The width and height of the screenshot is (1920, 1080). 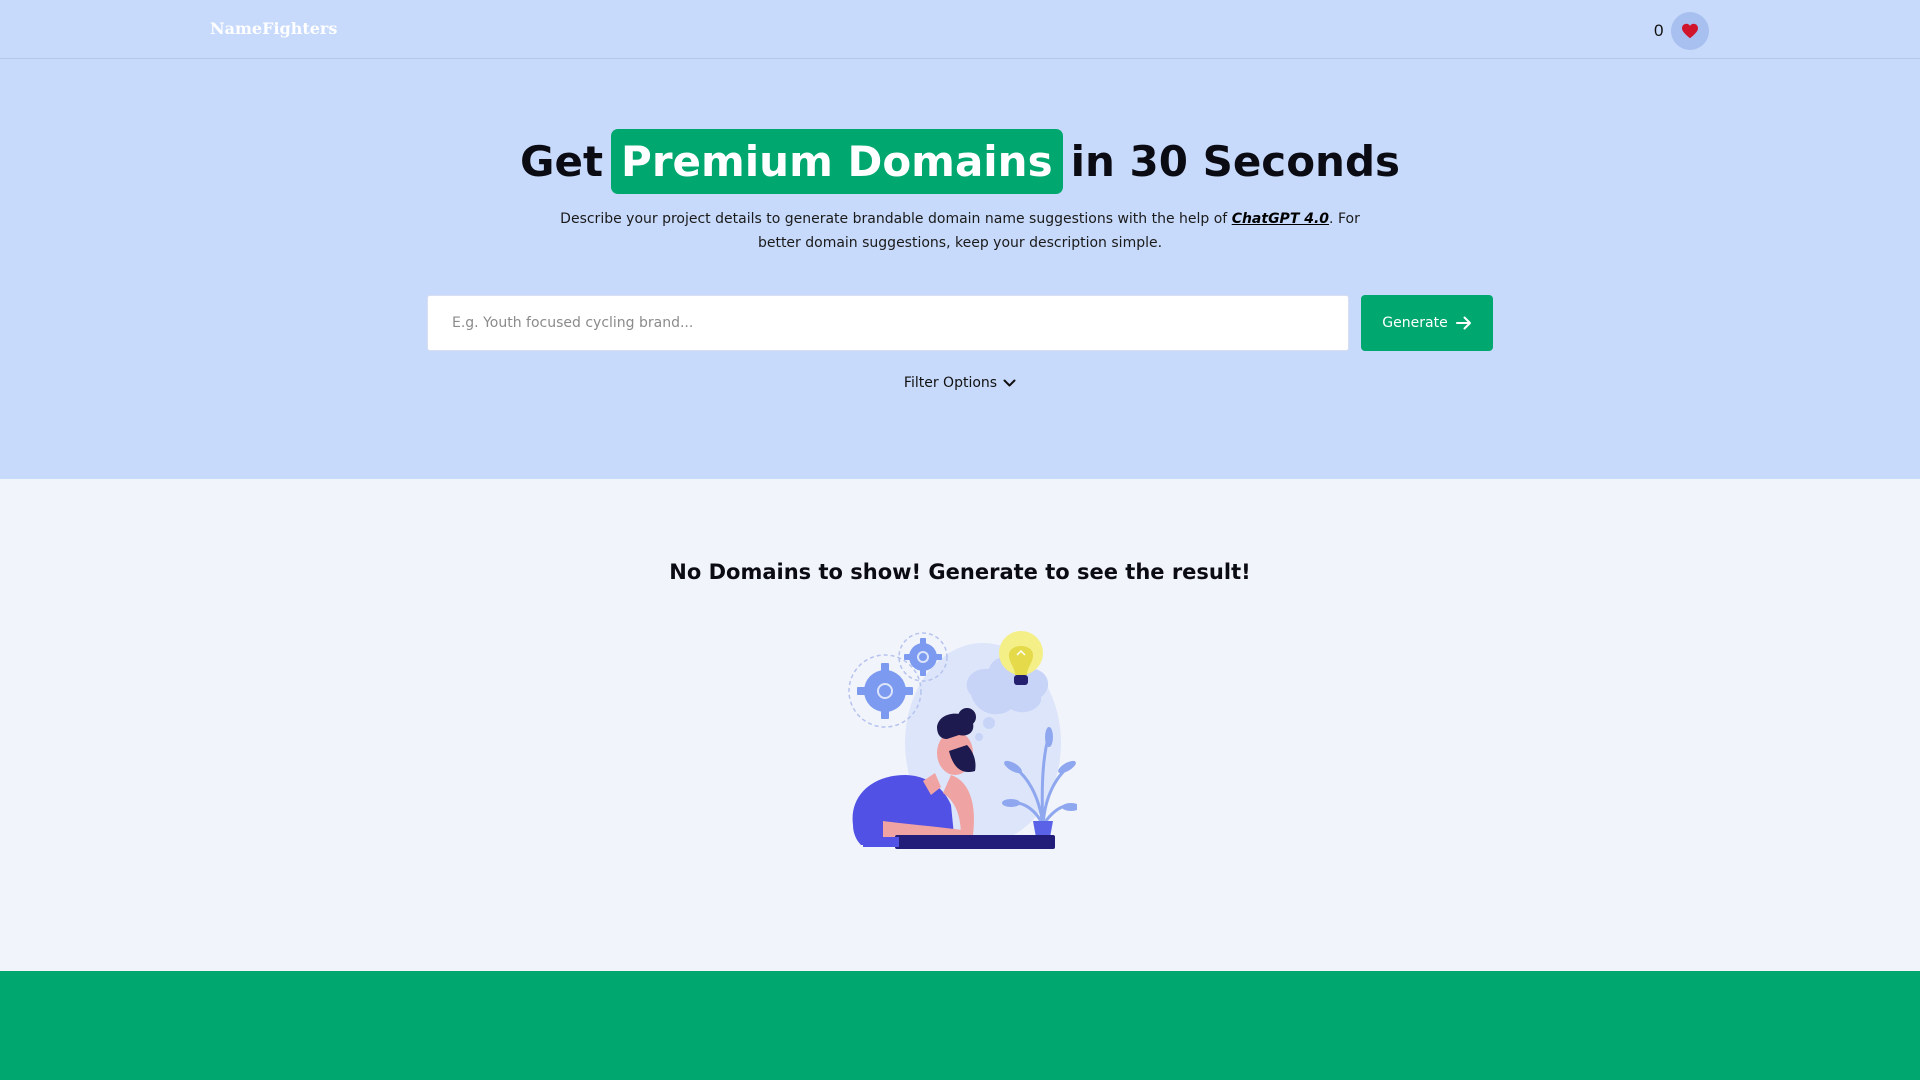 What do you see at coordinates (1415, 323) in the screenshot?
I see `generate-button-label: Generate` at bounding box center [1415, 323].